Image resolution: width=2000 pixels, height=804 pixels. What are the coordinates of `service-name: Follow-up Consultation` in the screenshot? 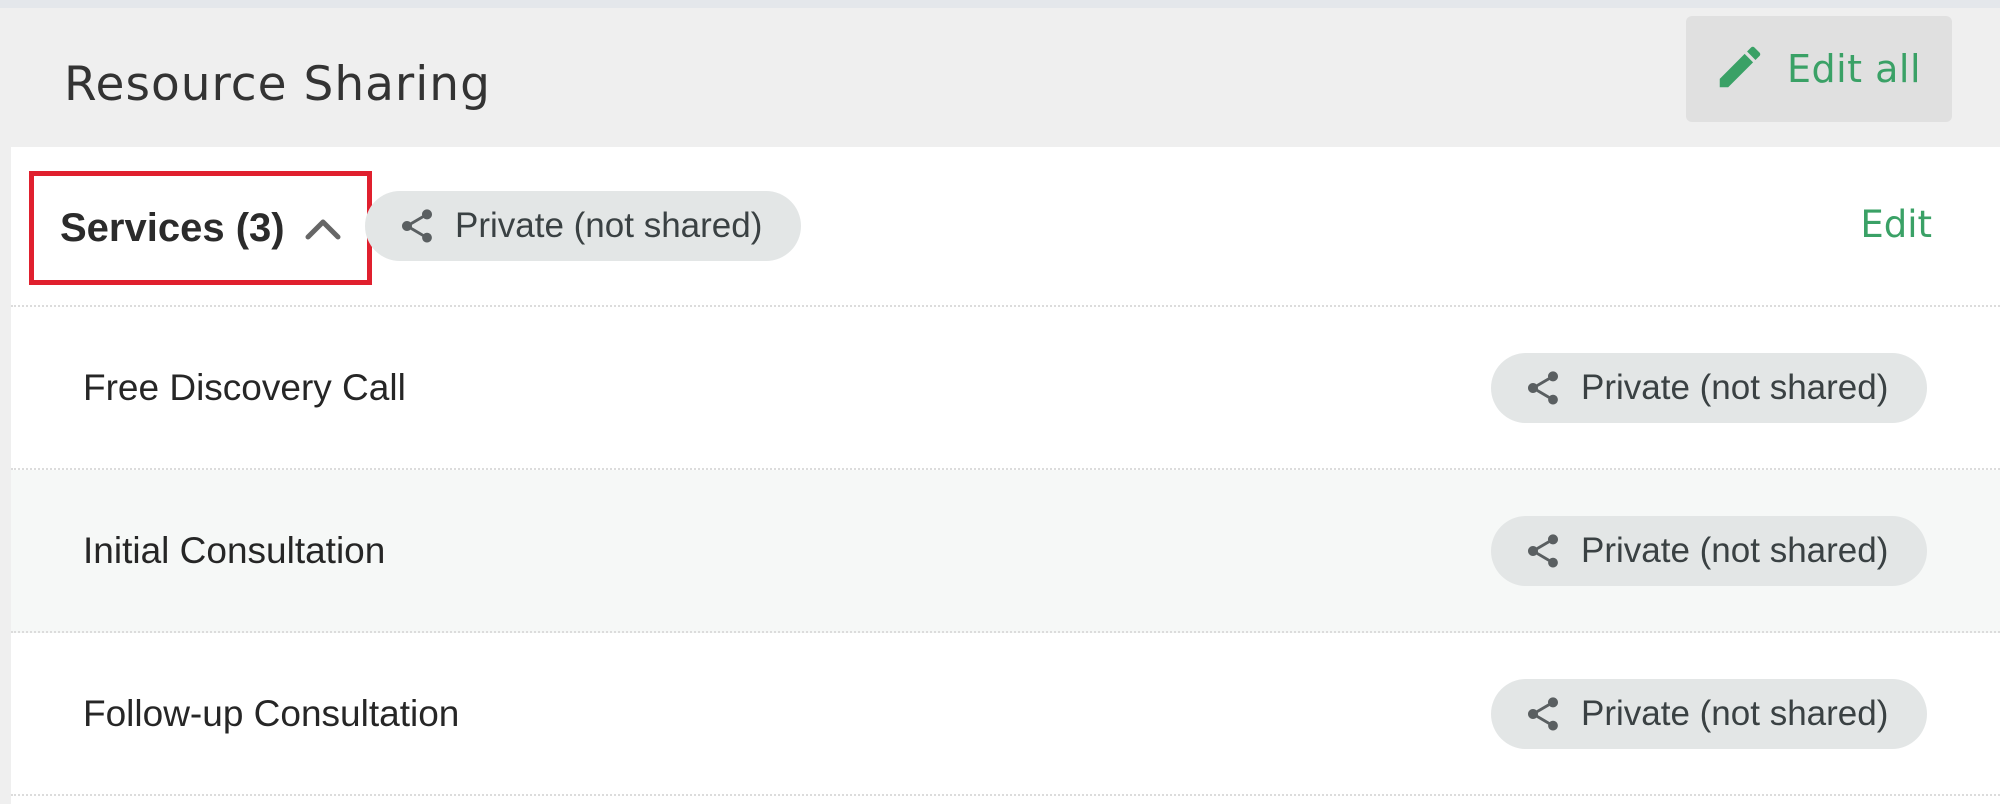 It's located at (271, 713).